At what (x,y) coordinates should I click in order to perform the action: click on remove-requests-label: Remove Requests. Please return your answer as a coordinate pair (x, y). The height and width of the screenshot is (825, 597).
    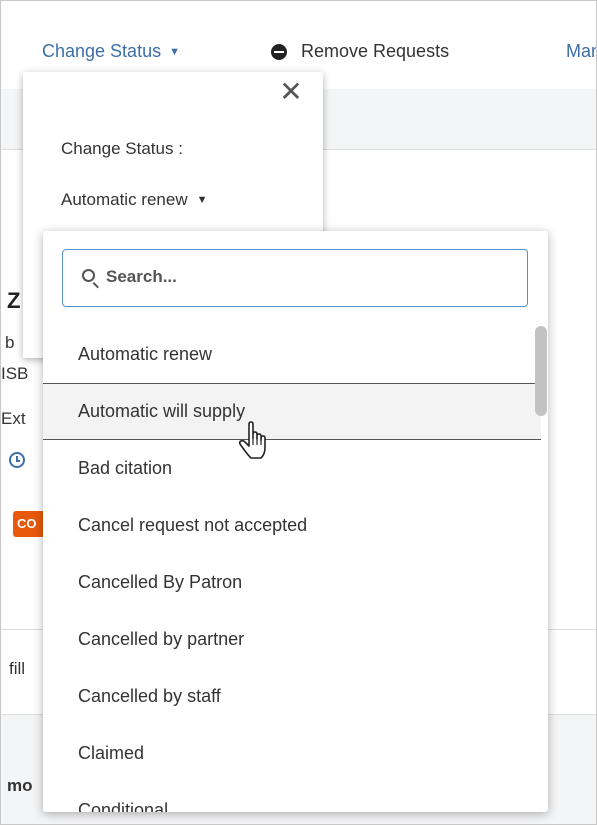
    Looking at the image, I should click on (375, 51).